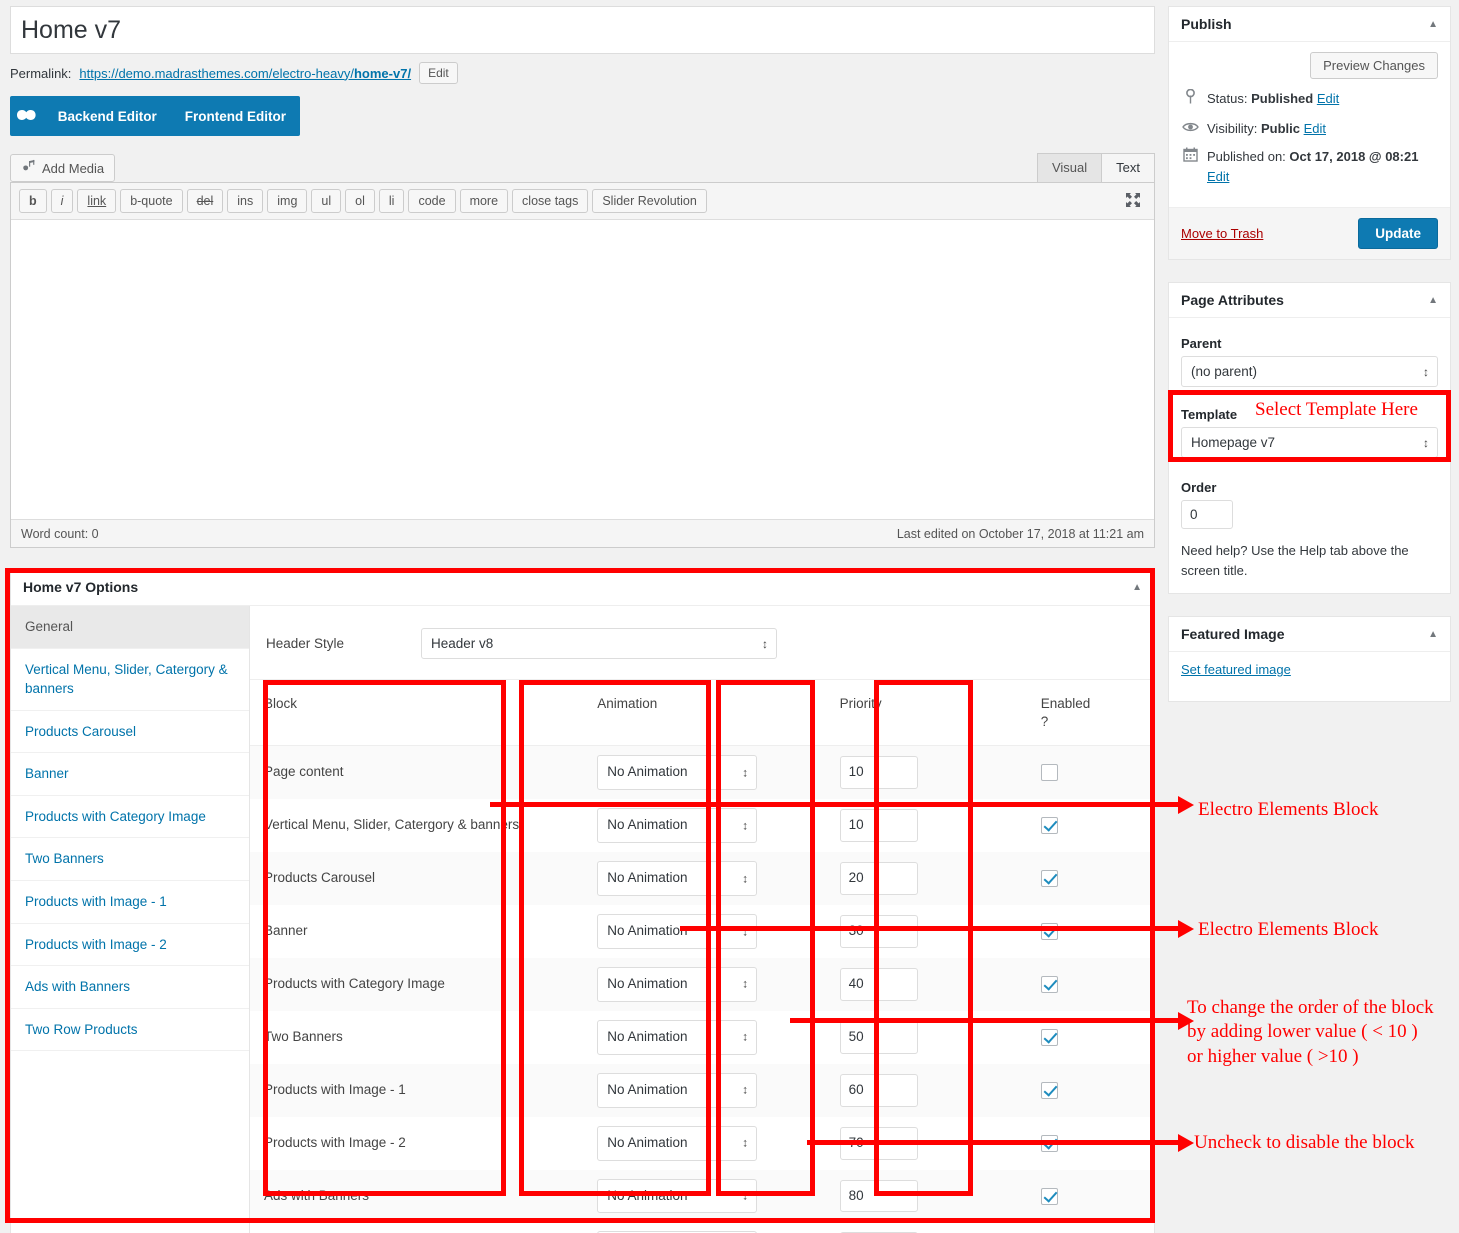 The height and width of the screenshot is (1233, 1459). What do you see at coordinates (1199, 487) in the screenshot?
I see `order-label: Order` at bounding box center [1199, 487].